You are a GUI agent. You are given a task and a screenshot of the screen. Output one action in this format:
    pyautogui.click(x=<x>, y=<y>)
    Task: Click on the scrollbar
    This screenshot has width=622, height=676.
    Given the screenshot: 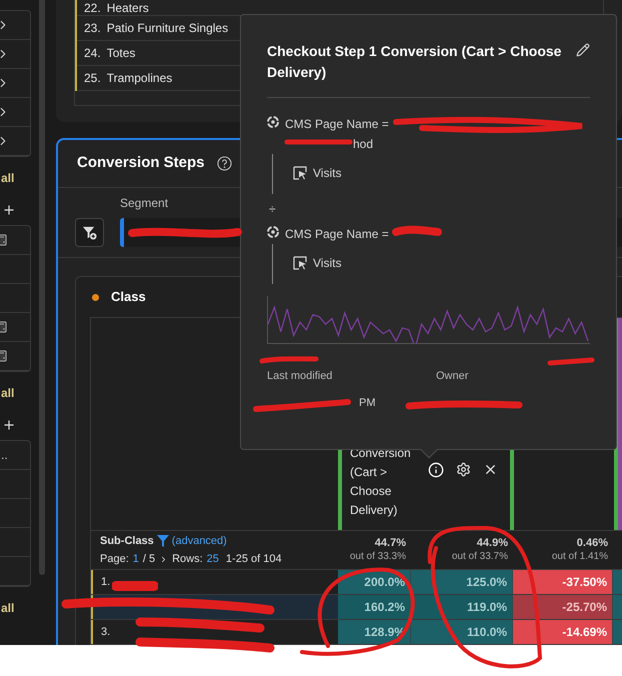 What is the action you would take?
    pyautogui.click(x=42, y=287)
    